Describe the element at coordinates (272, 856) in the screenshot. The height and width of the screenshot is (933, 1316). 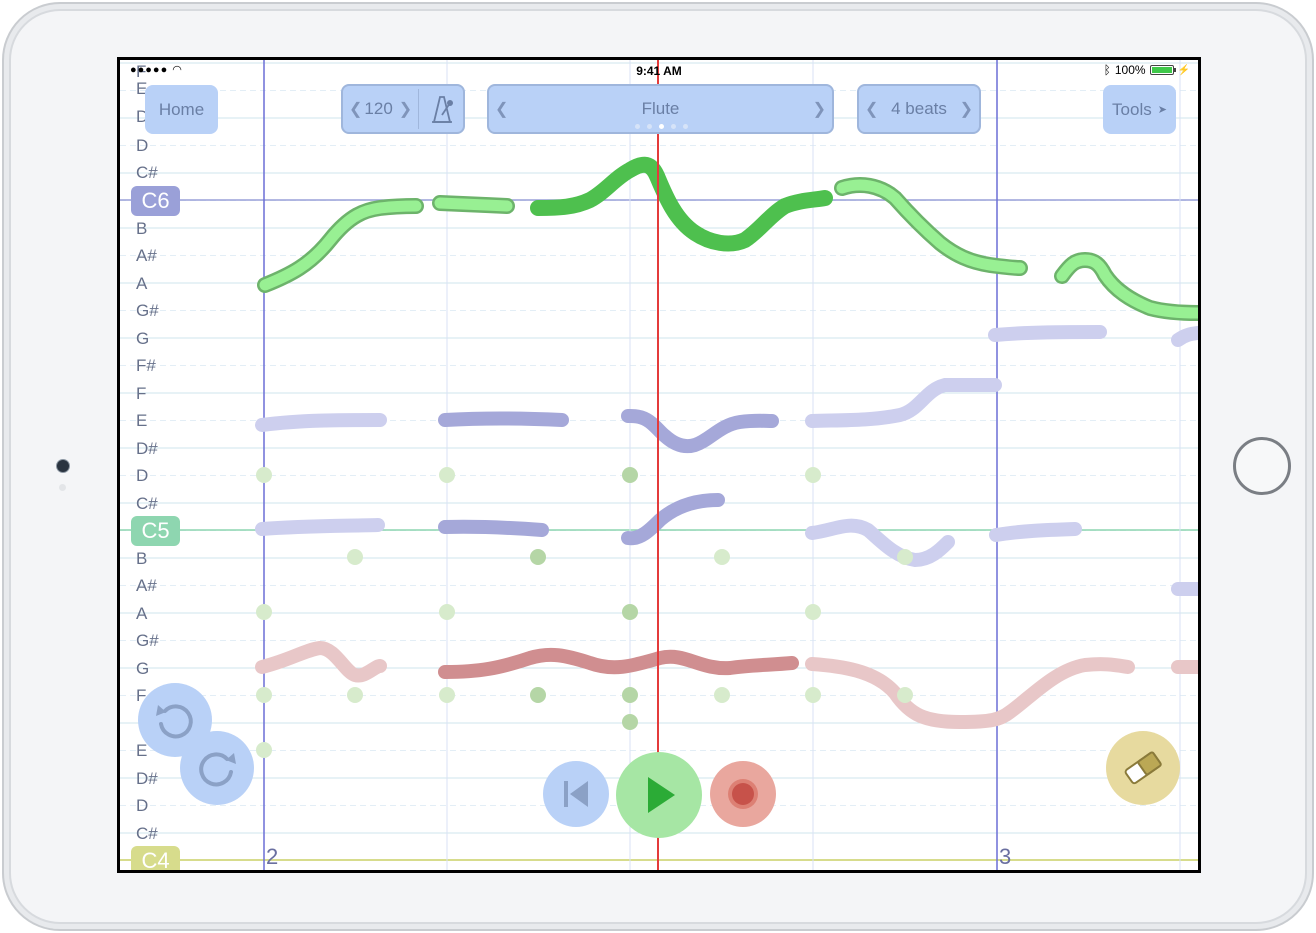
I see `measure-number: 2` at that location.